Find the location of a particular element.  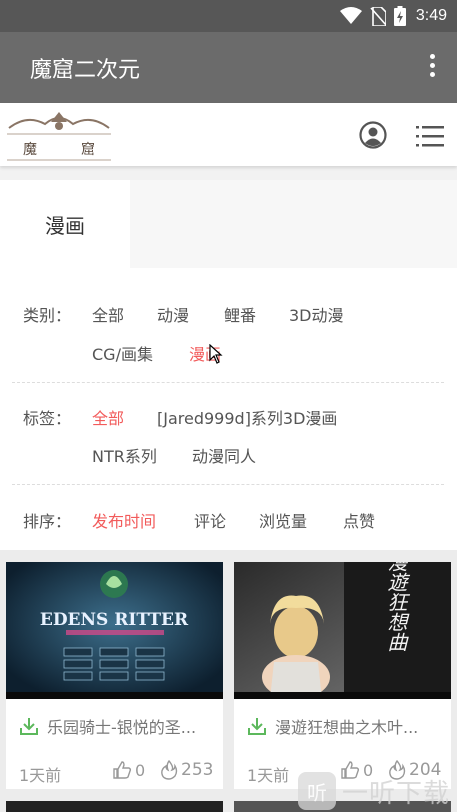

user-icon is located at coordinates (373, 135).